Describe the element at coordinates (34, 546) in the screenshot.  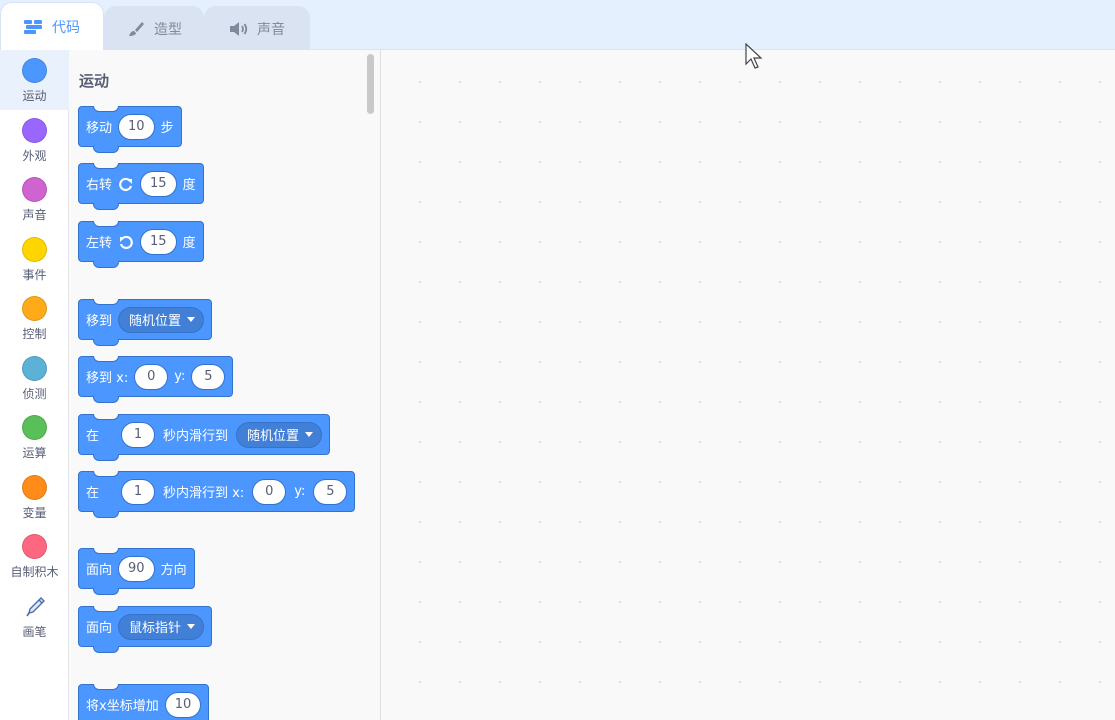
I see `my-blocks-color-dot` at that location.